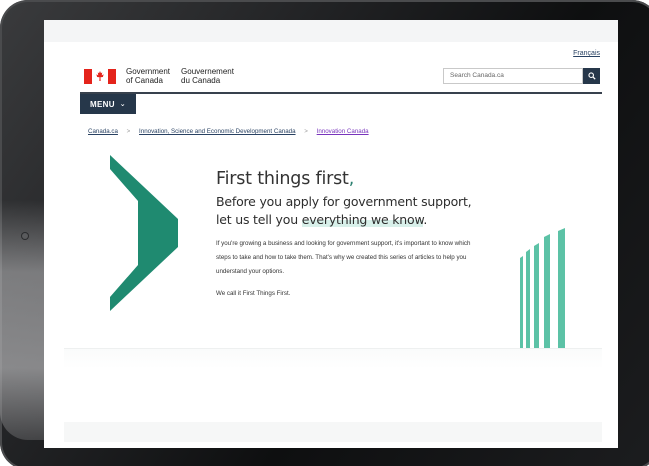 The height and width of the screenshot is (466, 649). I want to click on hero-call-line: We call it First Things First., so click(253, 293).